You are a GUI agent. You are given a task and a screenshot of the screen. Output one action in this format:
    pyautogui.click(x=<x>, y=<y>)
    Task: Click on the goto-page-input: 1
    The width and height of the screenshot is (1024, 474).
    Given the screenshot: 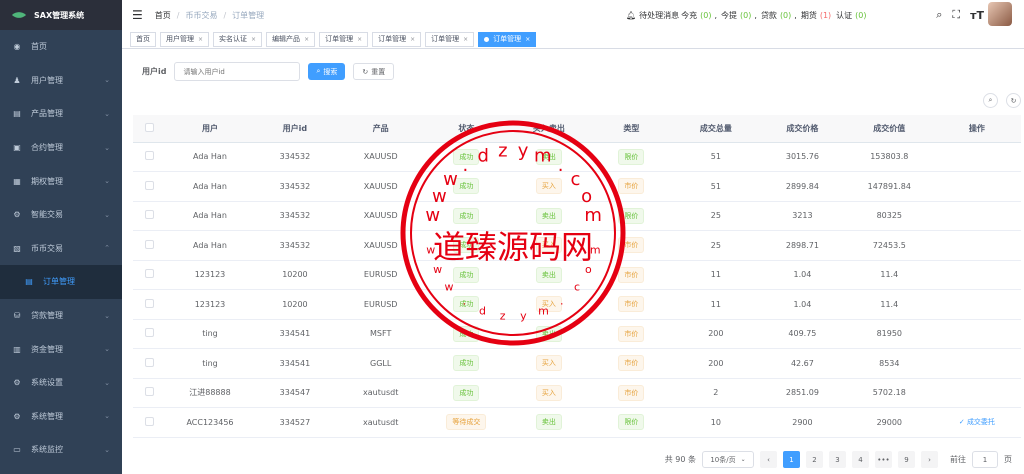 What is the action you would take?
    pyautogui.click(x=985, y=459)
    